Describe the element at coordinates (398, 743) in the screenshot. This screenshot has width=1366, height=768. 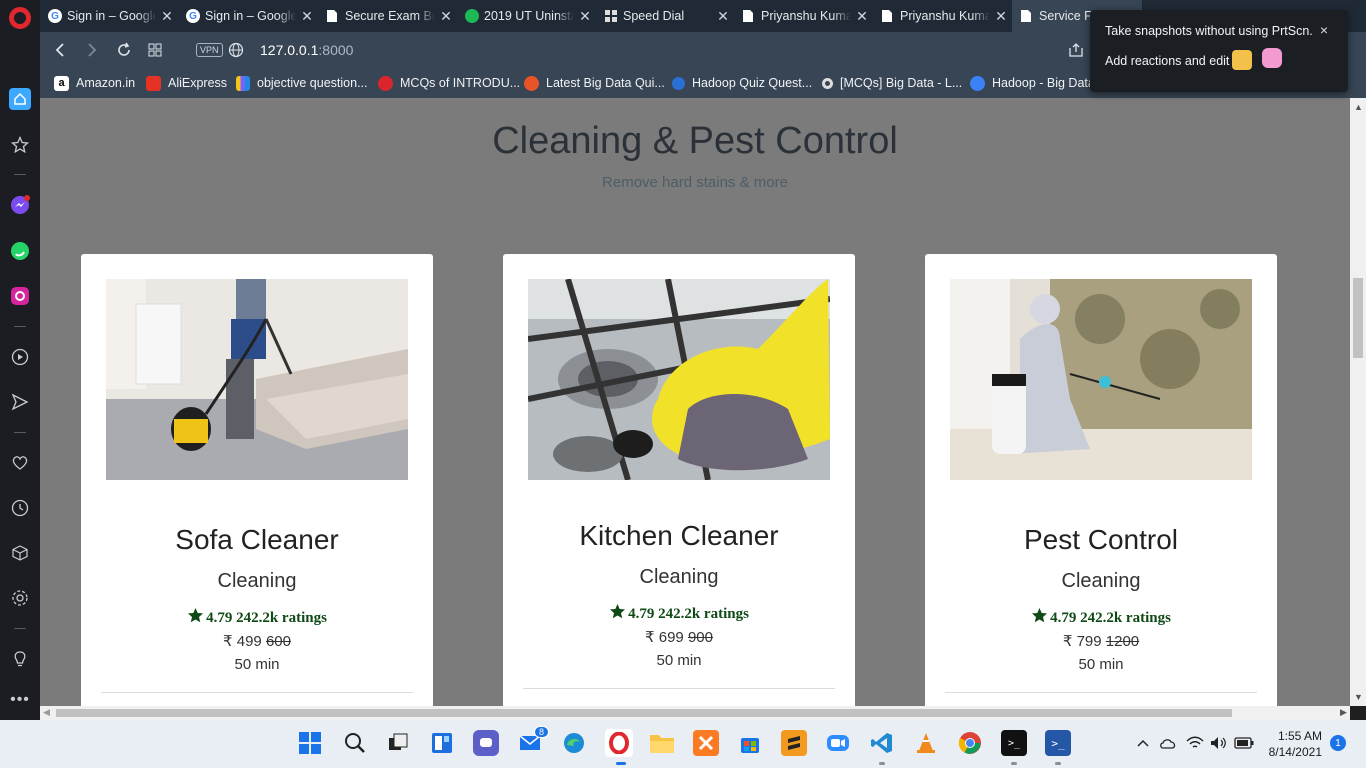
I see `task-view-icon` at that location.